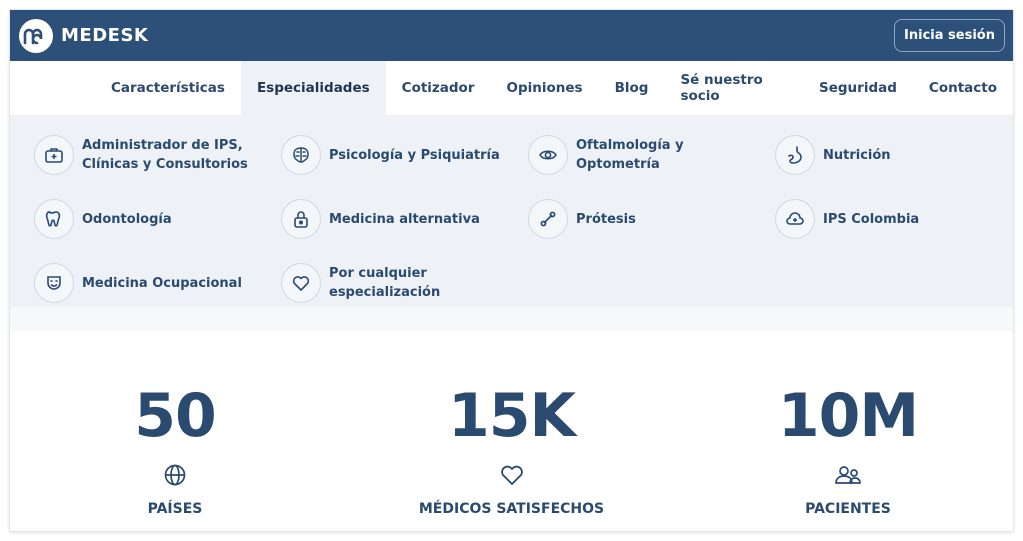 This screenshot has height=541, width=1023. What do you see at coordinates (511, 509) in the screenshot?
I see `stat-label: MÉDICOS SATISFECHOS` at bounding box center [511, 509].